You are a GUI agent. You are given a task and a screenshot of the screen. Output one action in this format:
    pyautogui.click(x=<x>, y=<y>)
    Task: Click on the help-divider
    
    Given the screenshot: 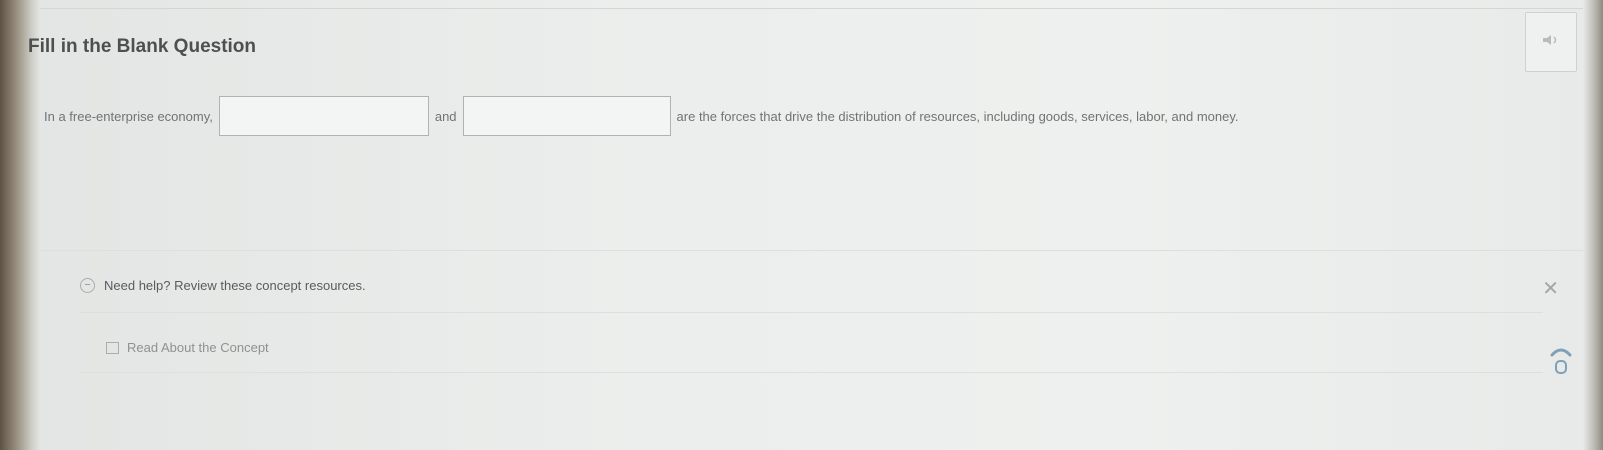 What is the action you would take?
    pyautogui.click(x=811, y=312)
    